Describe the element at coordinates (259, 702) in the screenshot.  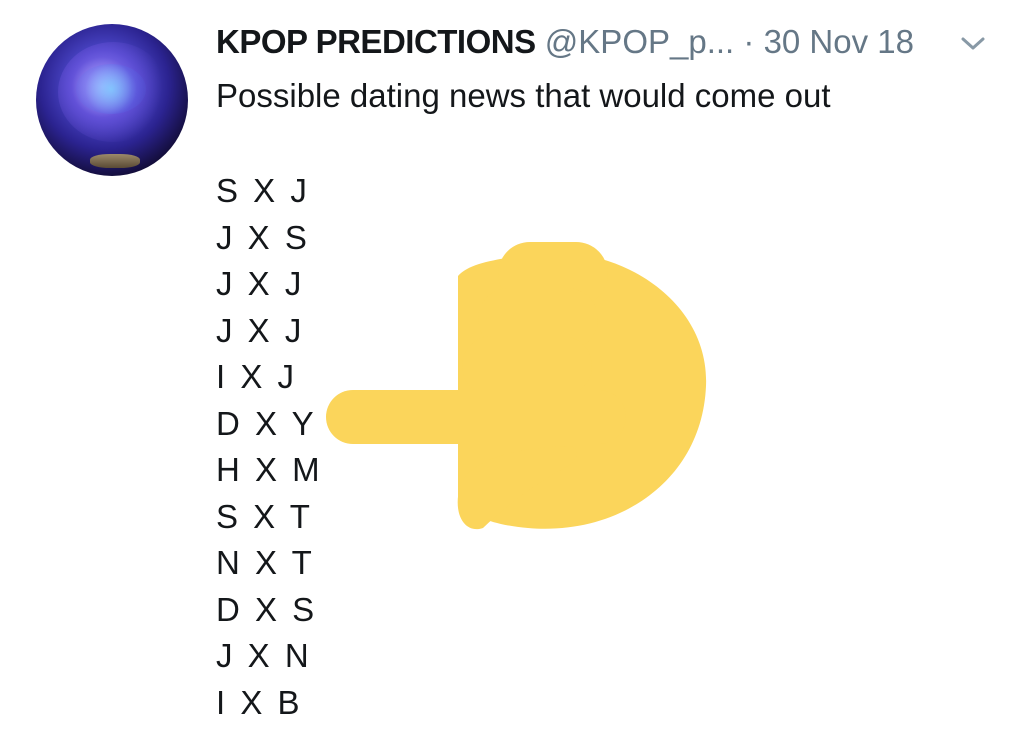
I see `list-item: I X B` at that location.